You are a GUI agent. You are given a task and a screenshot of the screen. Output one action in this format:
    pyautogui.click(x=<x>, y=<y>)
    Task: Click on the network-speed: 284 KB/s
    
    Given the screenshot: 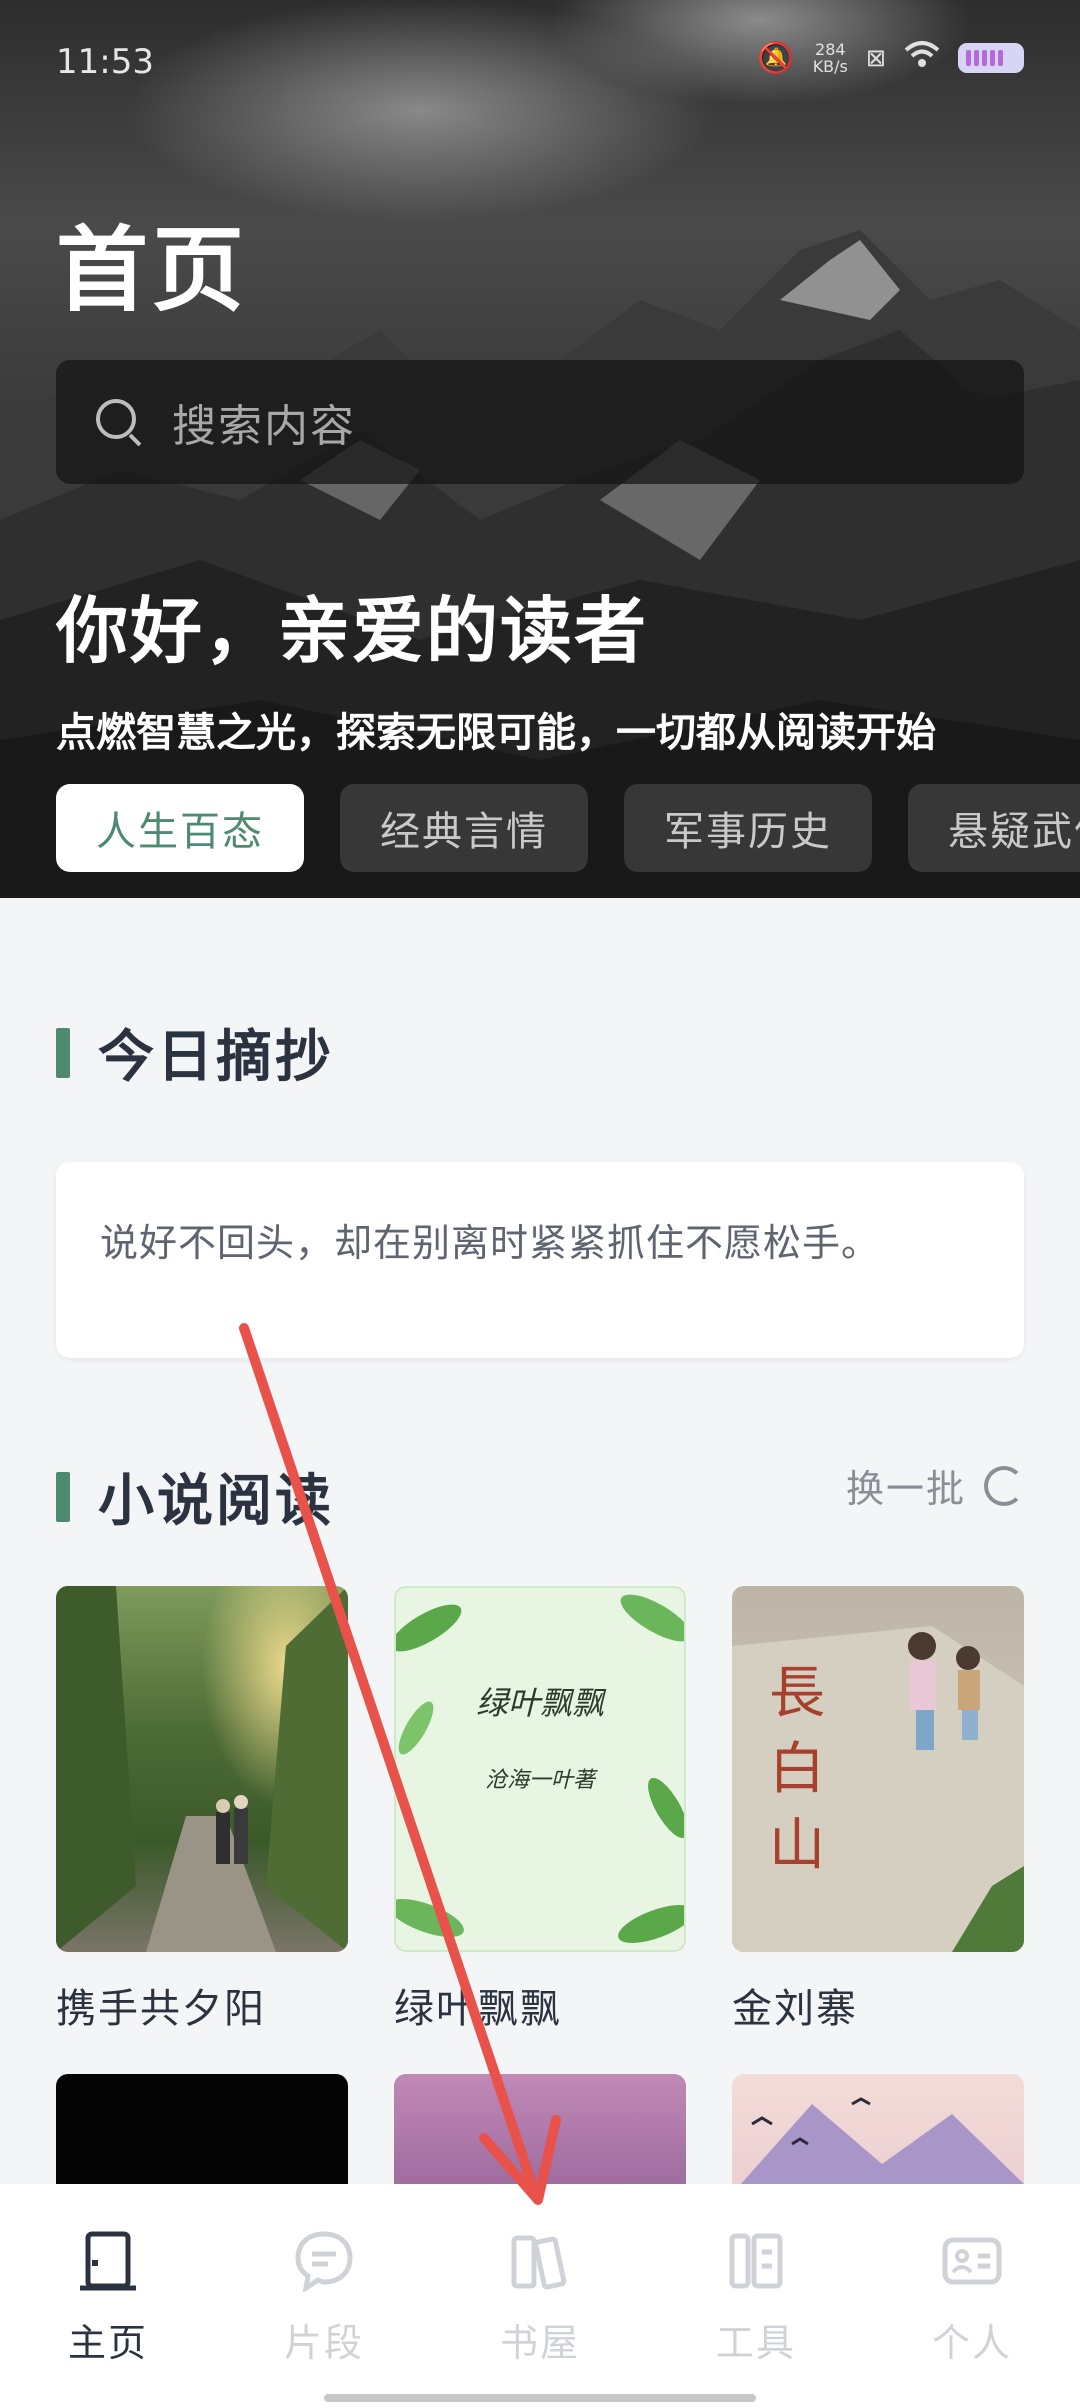 What is the action you would take?
    pyautogui.click(x=830, y=58)
    